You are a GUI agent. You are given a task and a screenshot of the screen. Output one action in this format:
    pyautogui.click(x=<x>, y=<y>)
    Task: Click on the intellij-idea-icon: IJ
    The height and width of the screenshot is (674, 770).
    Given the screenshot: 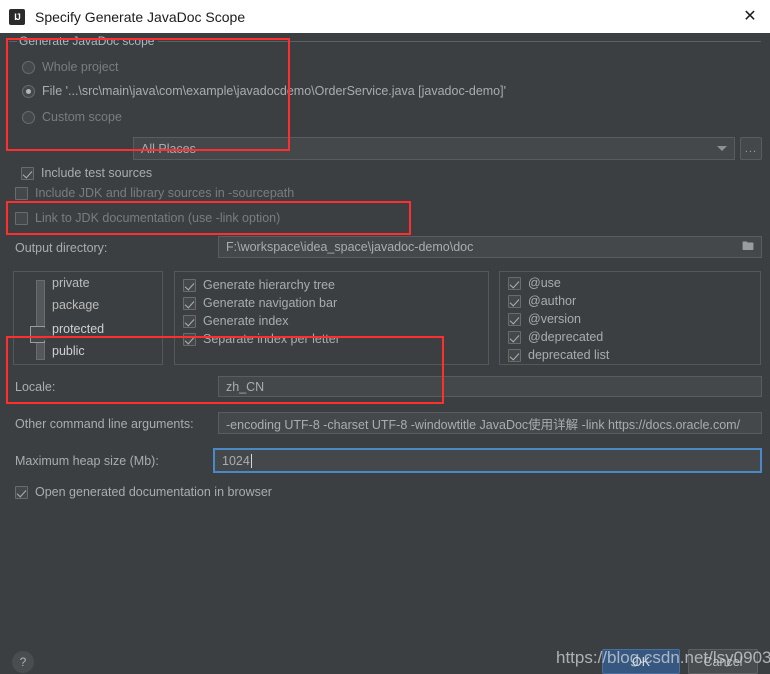 What is the action you would take?
    pyautogui.click(x=17, y=16)
    